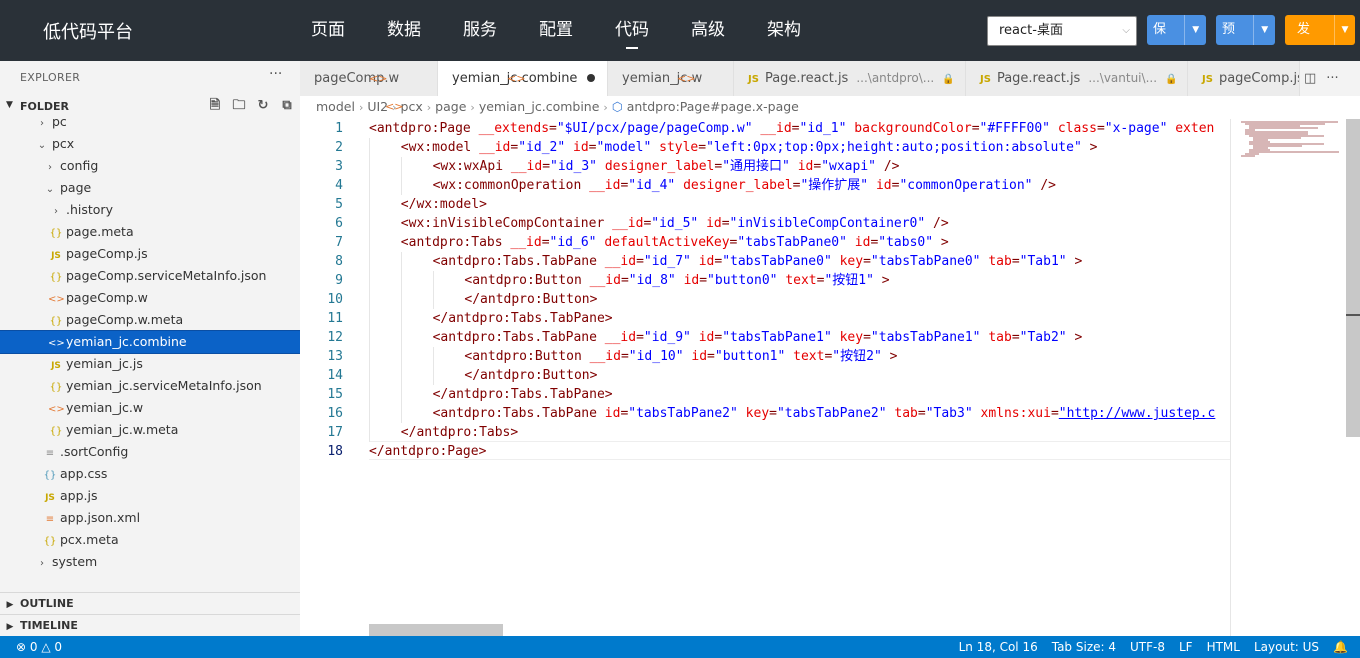  What do you see at coordinates (713, 106) in the screenshot?
I see `breadcrumb-item: antdpro:Page#page.x-page` at bounding box center [713, 106].